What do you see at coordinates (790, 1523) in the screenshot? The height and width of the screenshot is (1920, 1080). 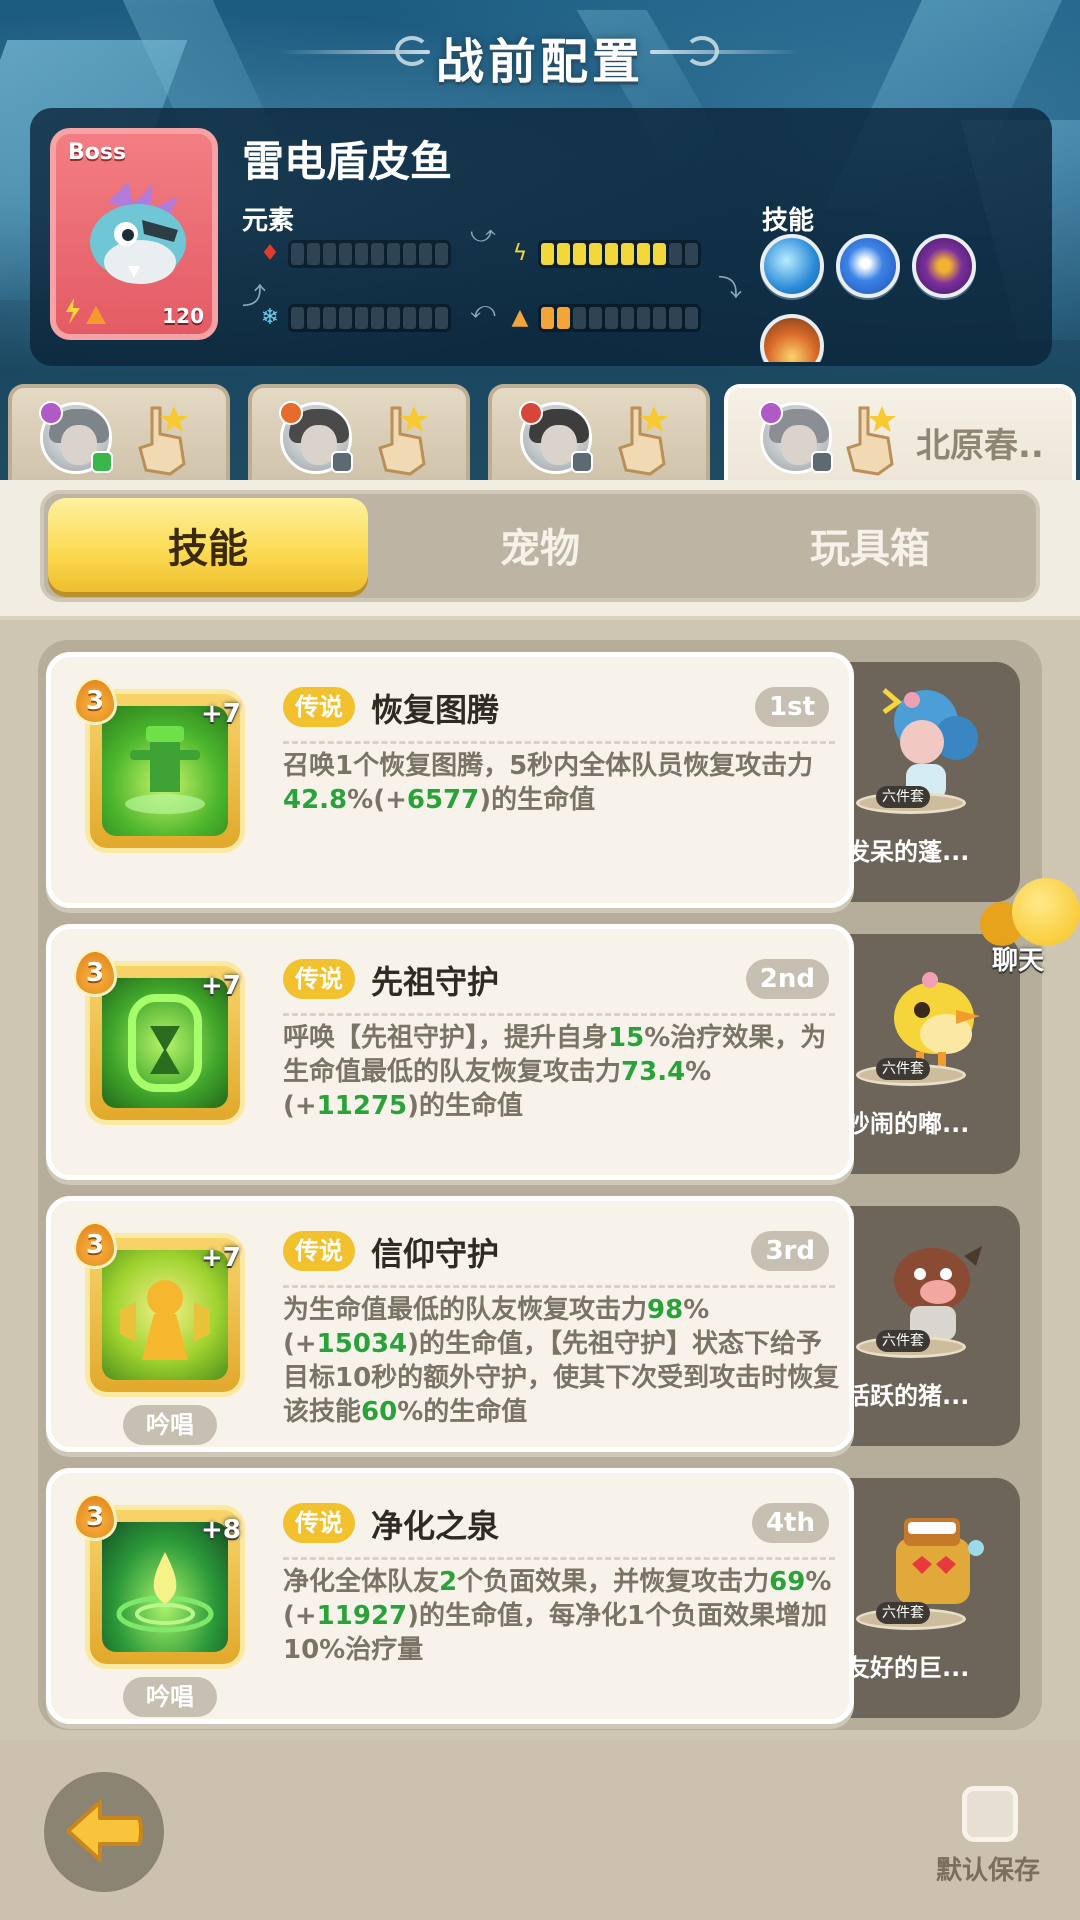 I see `skill-rank: 4th` at bounding box center [790, 1523].